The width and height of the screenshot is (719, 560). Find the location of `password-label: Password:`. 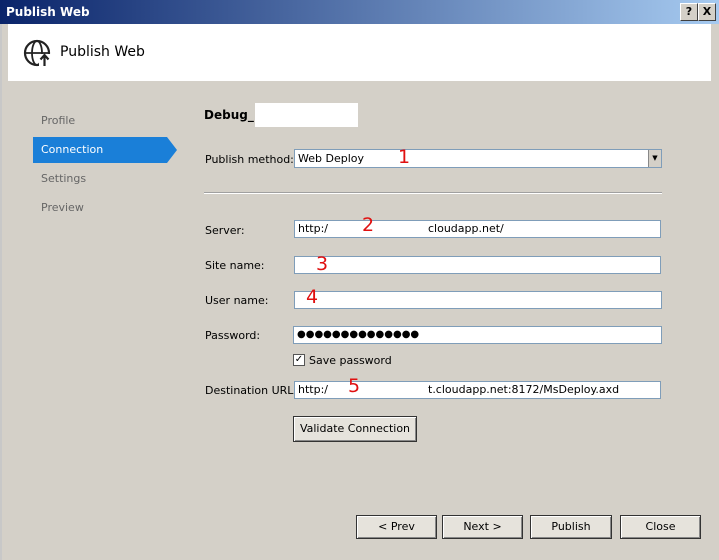

password-label: Password: is located at coordinates (233, 335).